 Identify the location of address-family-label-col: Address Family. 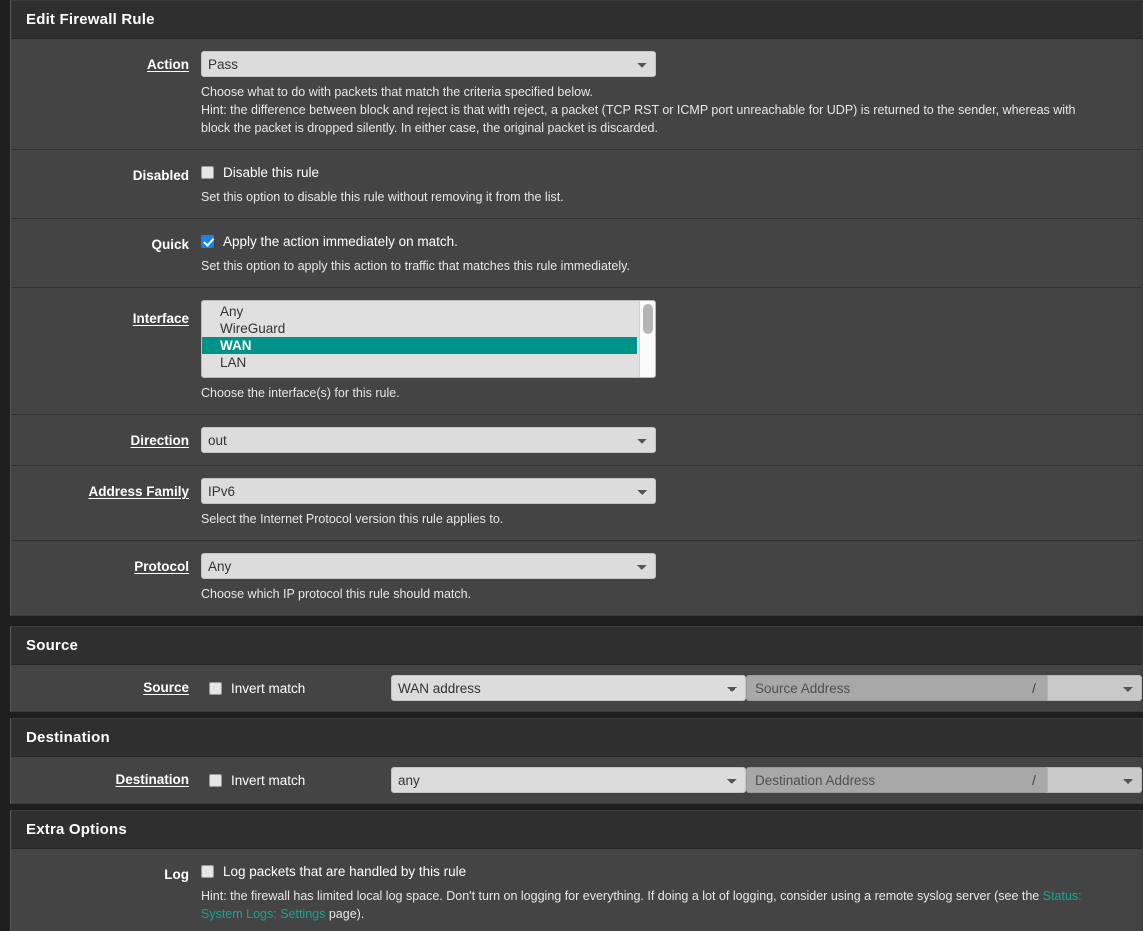
(106, 503).